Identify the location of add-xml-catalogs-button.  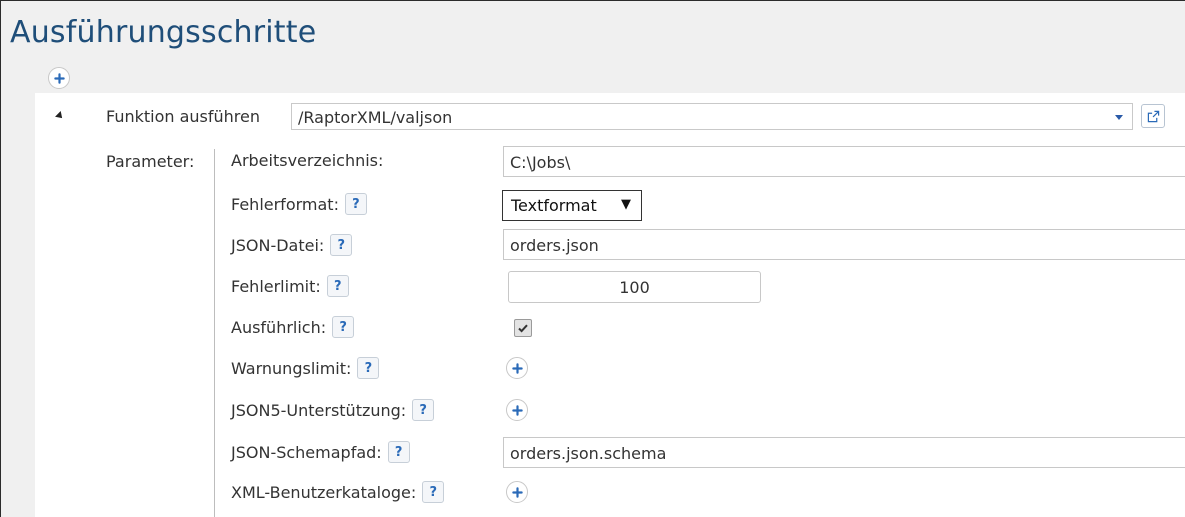
(517, 492).